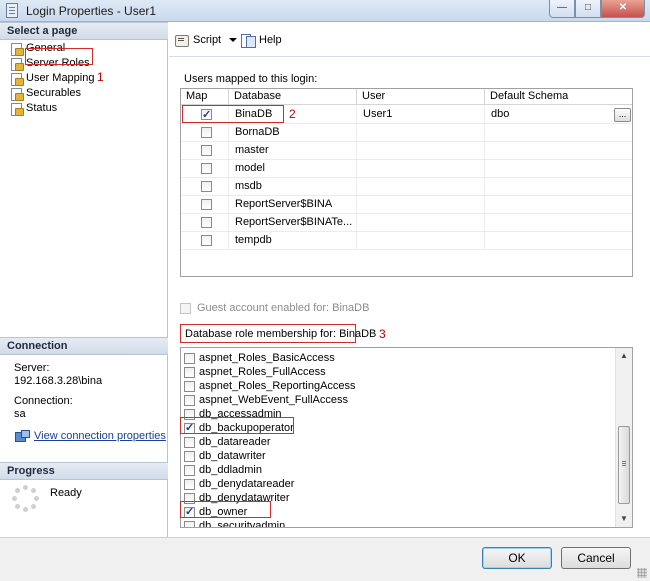 This screenshot has width=650, height=581. What do you see at coordinates (225, 509) in the screenshot?
I see `annotation-box-db-owner` at bounding box center [225, 509].